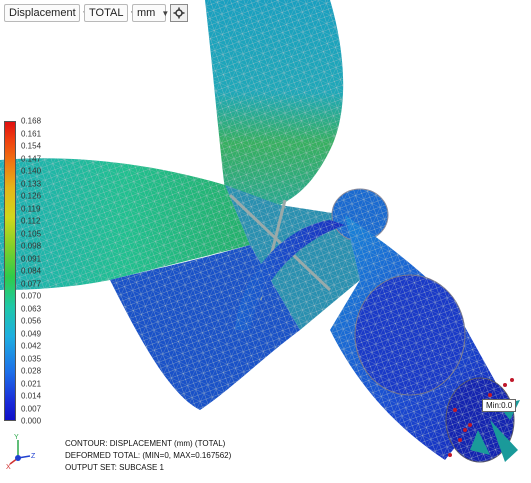  I want to click on legend-tick-label: 0.007, so click(31, 408).